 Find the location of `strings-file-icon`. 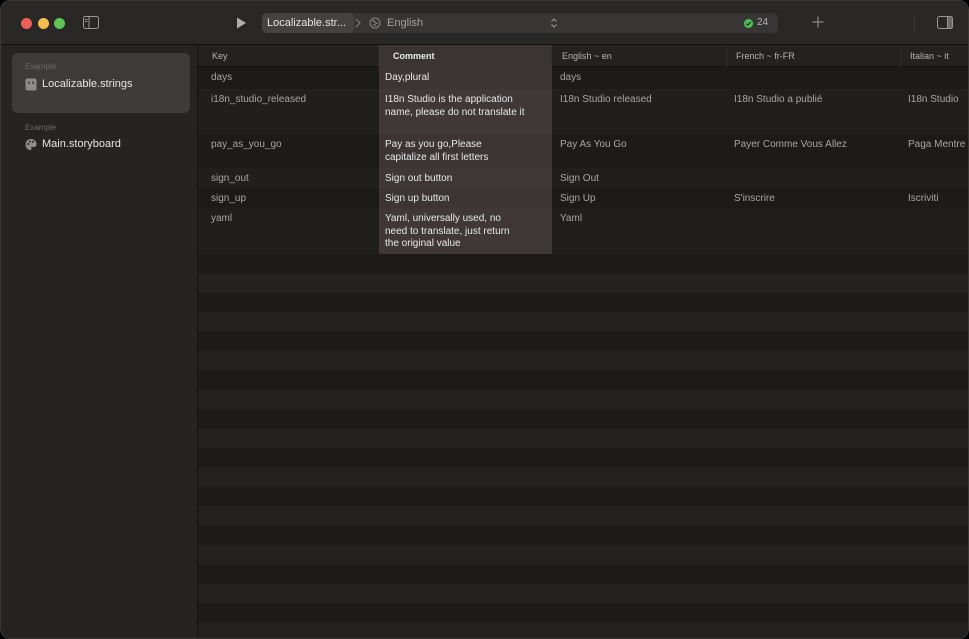

strings-file-icon is located at coordinates (31, 84).